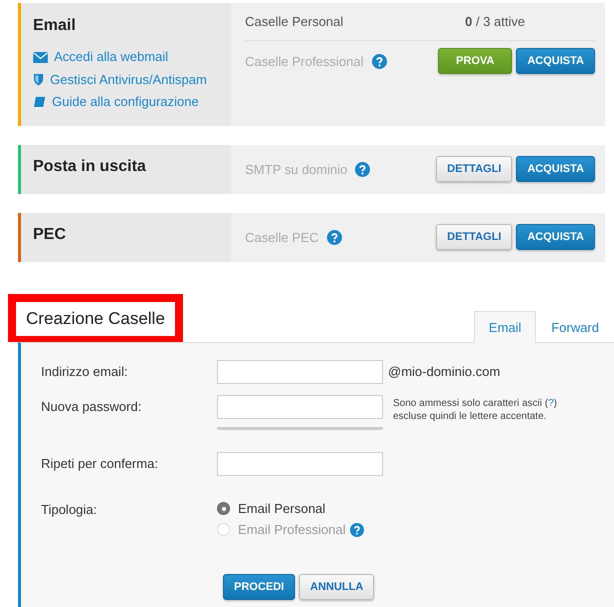  I want to click on help-link: ?, so click(551, 403).